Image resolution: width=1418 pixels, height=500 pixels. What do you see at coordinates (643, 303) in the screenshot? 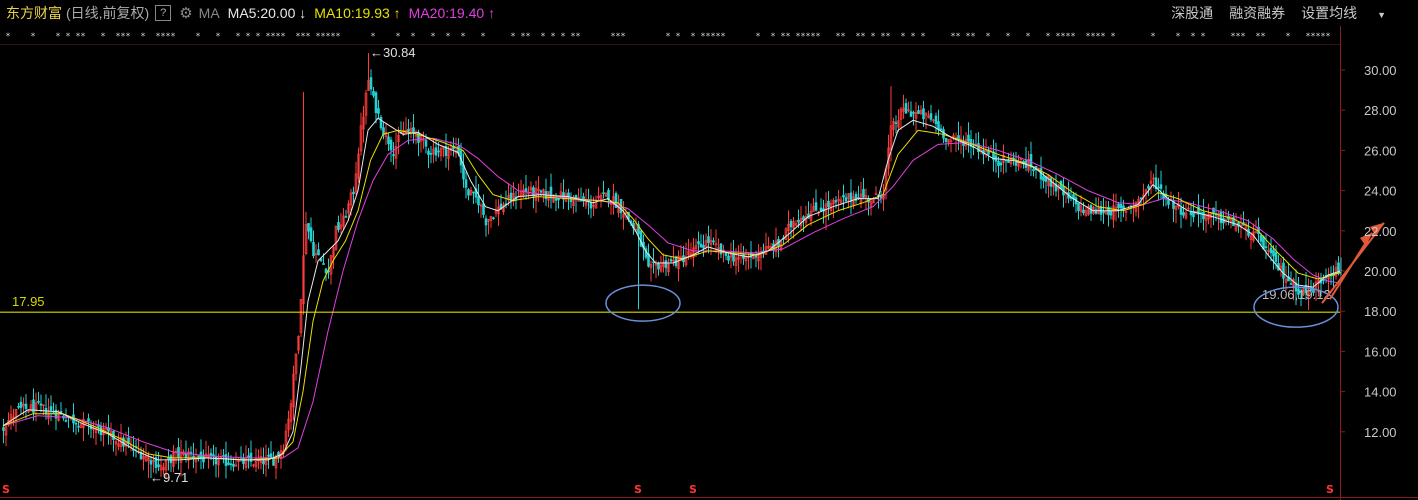
I see `support-ellipse-left` at bounding box center [643, 303].